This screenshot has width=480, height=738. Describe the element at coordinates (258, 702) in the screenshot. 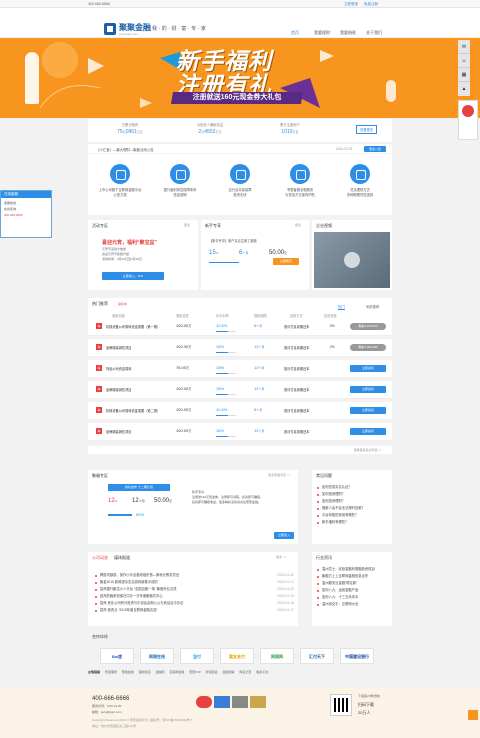

I see `norton-badge-icon` at that location.